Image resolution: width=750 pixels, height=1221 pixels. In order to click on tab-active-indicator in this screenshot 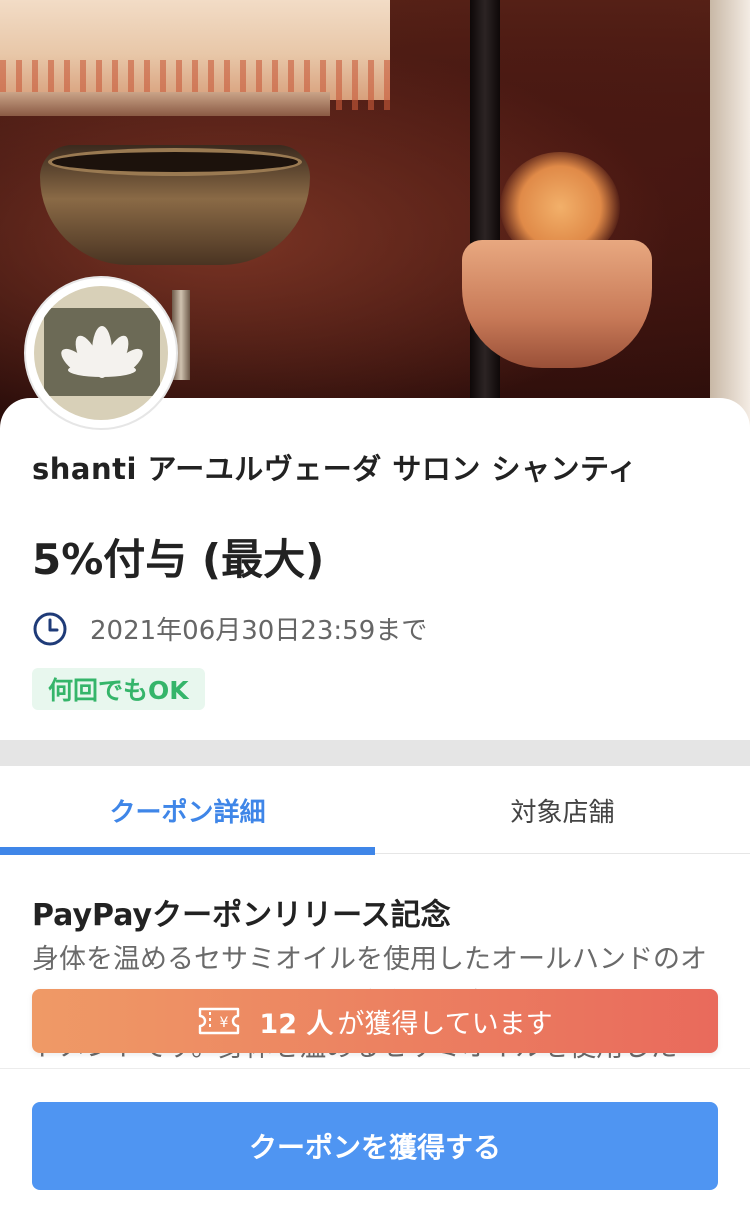, I will do `click(187, 851)`.